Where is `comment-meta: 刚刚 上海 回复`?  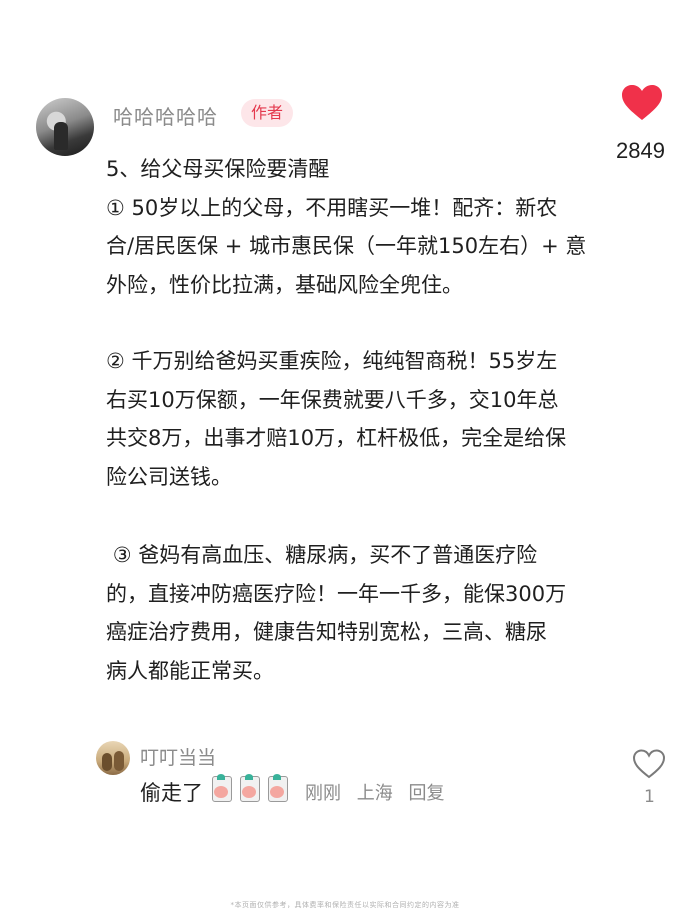
comment-meta: 刚刚 上海 回复 is located at coordinates (379, 792).